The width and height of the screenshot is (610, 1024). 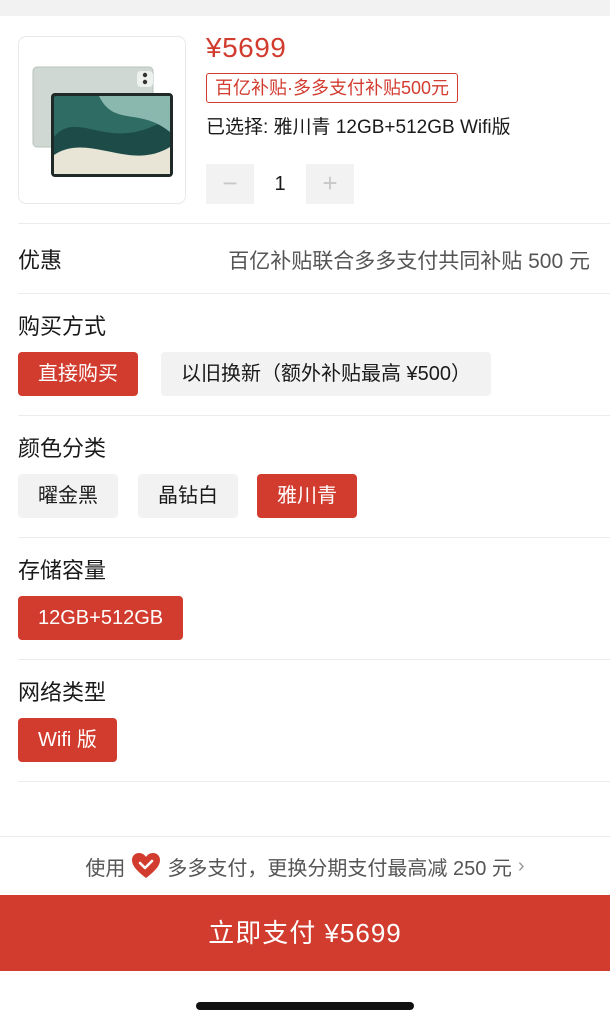 I want to click on home-indicator, so click(x=305, y=1006).